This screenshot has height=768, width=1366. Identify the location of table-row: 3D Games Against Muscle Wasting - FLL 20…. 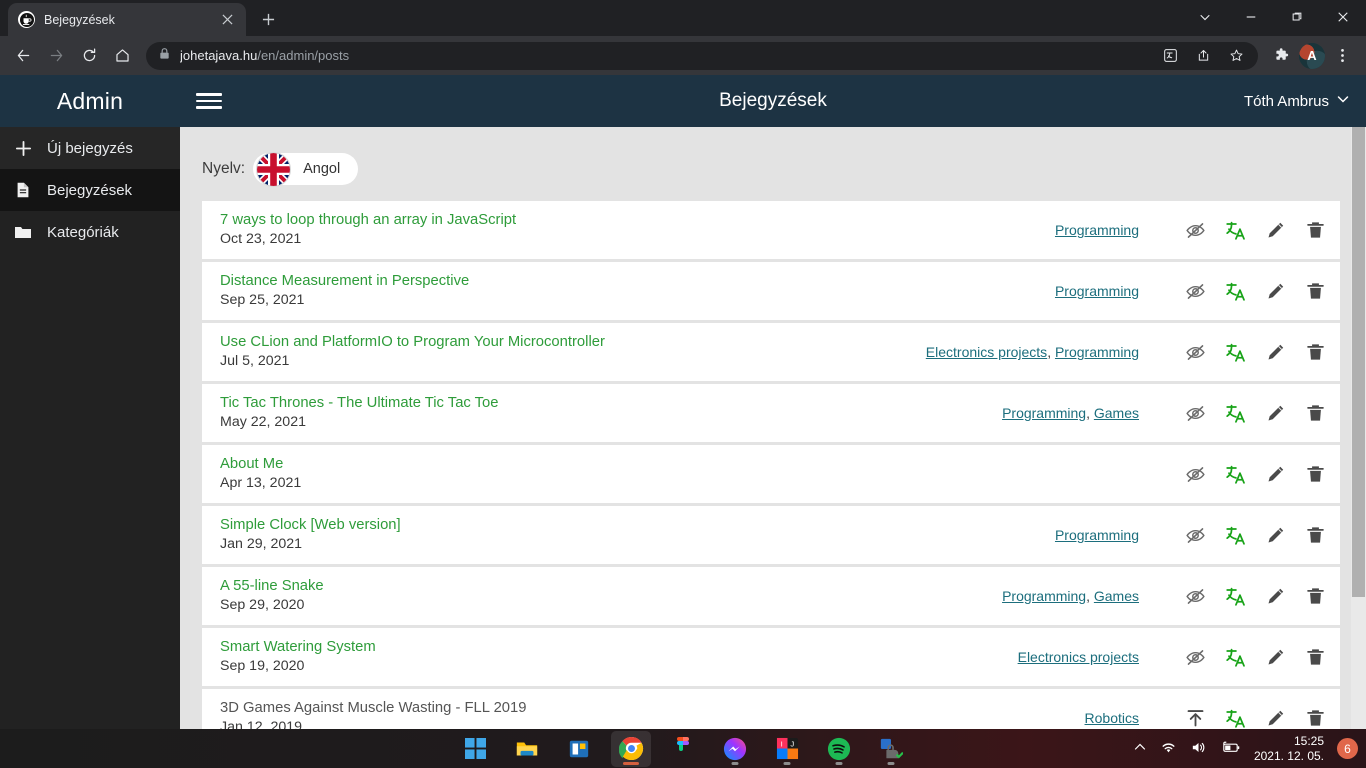
(771, 709).